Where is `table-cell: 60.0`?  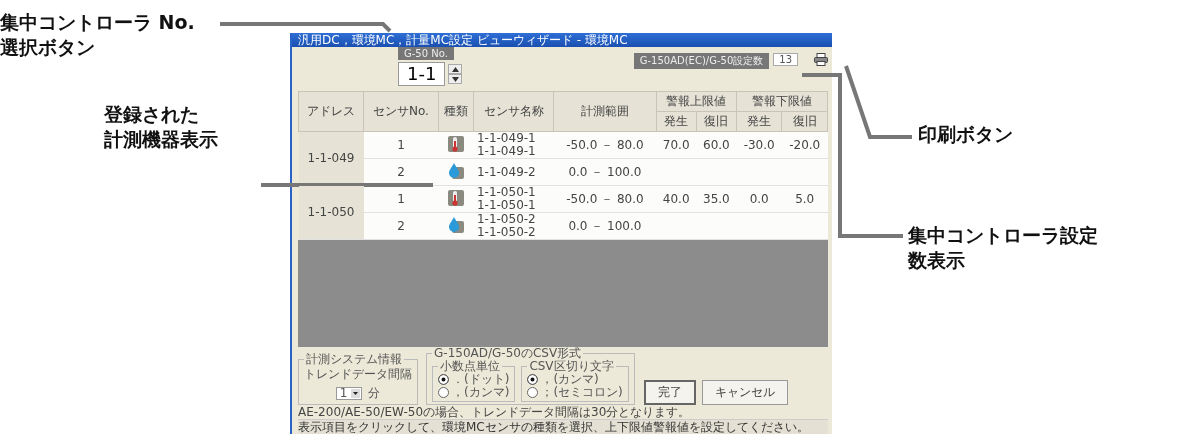
table-cell: 60.0 is located at coordinates (716, 144).